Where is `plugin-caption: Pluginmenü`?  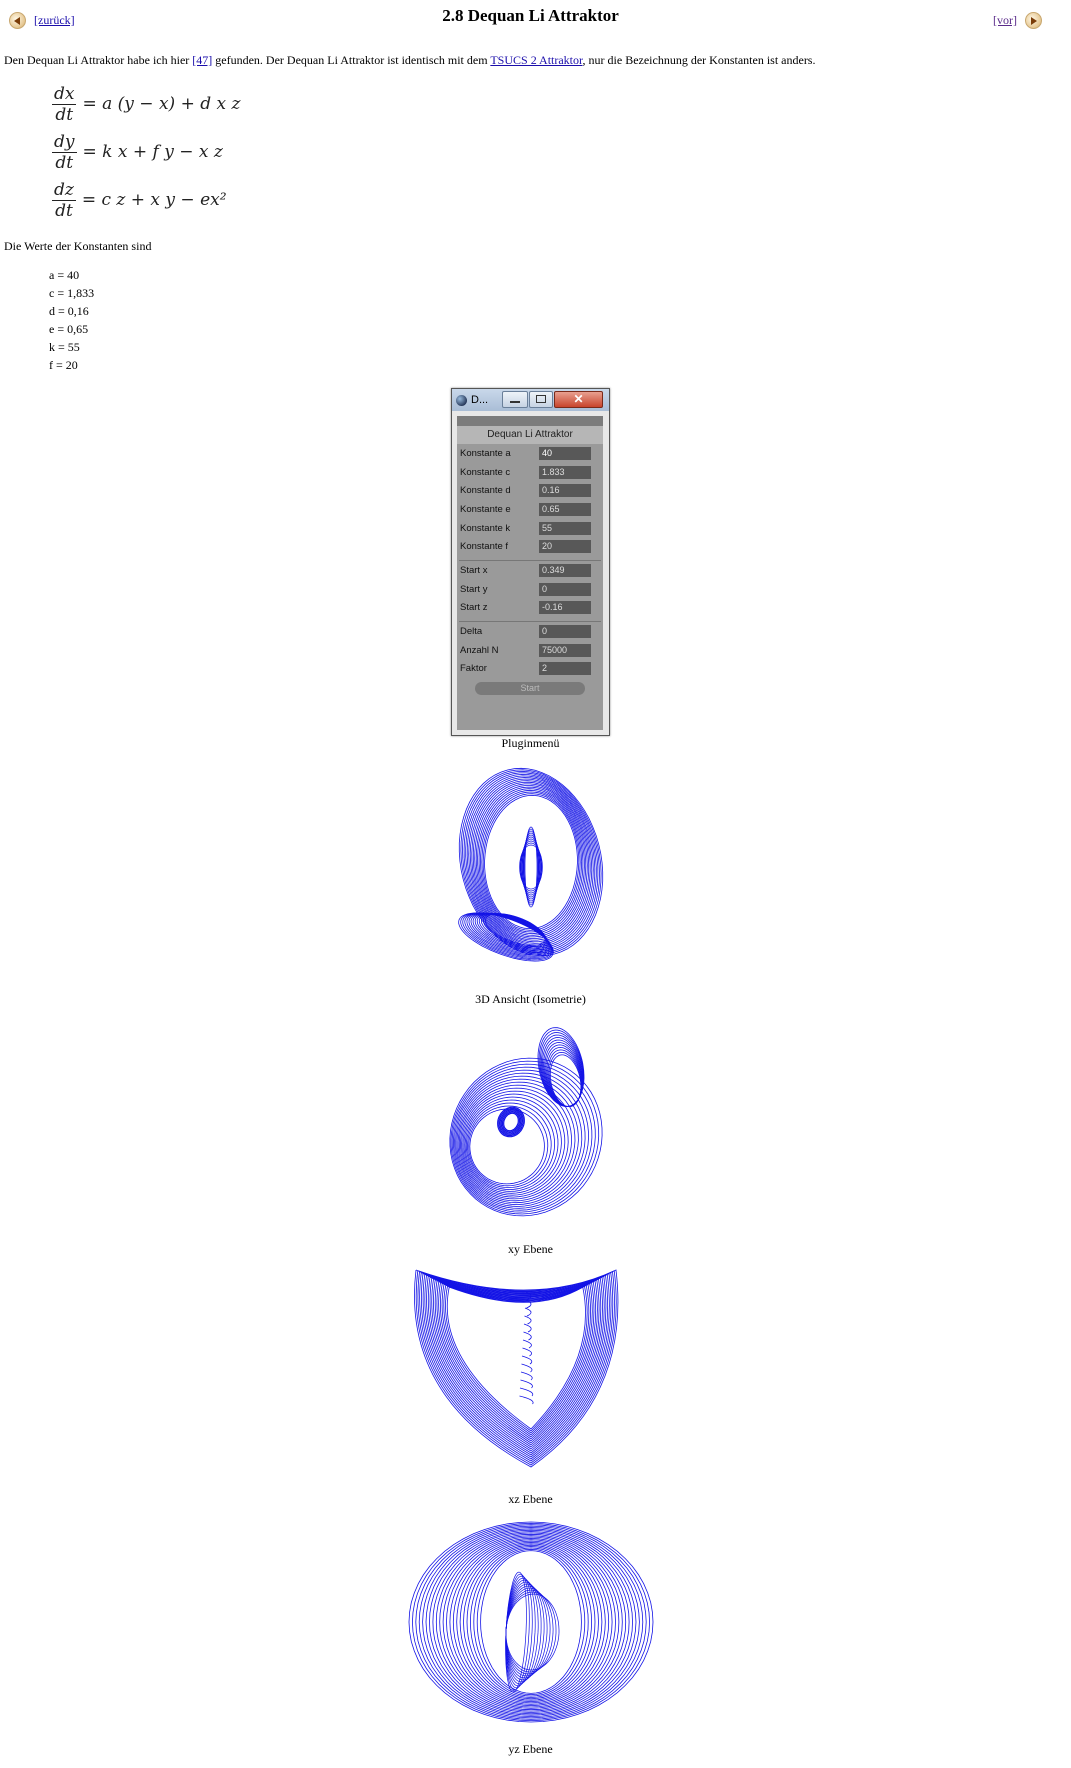
plugin-caption: Pluginmenü is located at coordinates (530, 743).